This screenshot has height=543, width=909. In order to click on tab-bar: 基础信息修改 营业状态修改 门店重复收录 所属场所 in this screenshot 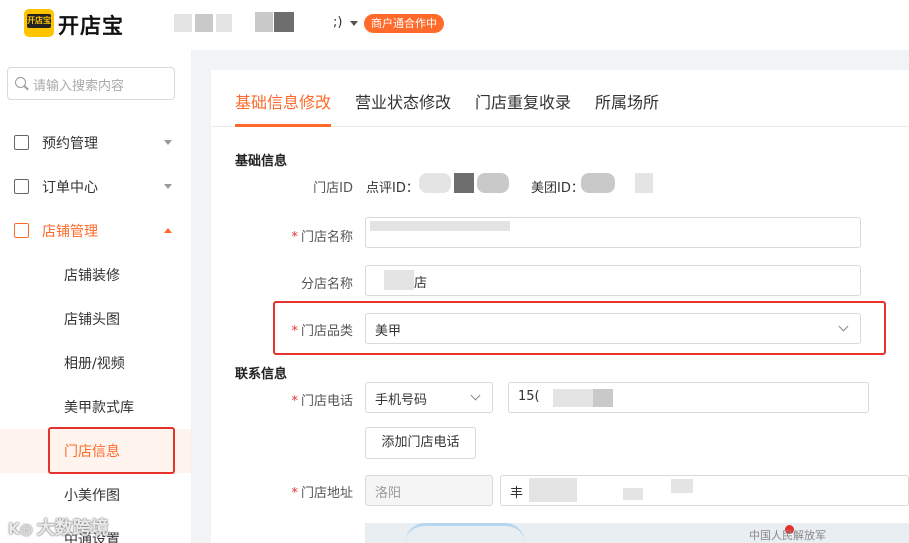, I will do `click(560, 98)`.